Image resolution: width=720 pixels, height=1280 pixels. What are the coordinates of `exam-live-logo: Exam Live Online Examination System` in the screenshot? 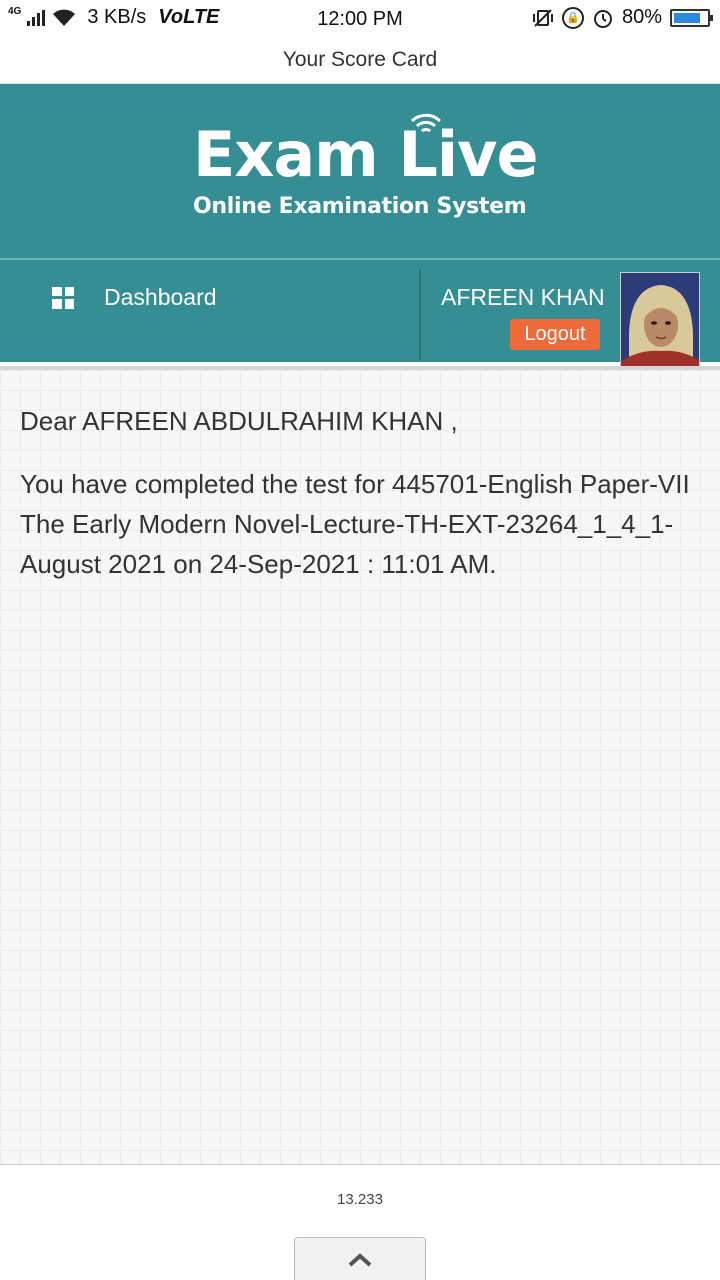 It's located at (366, 166).